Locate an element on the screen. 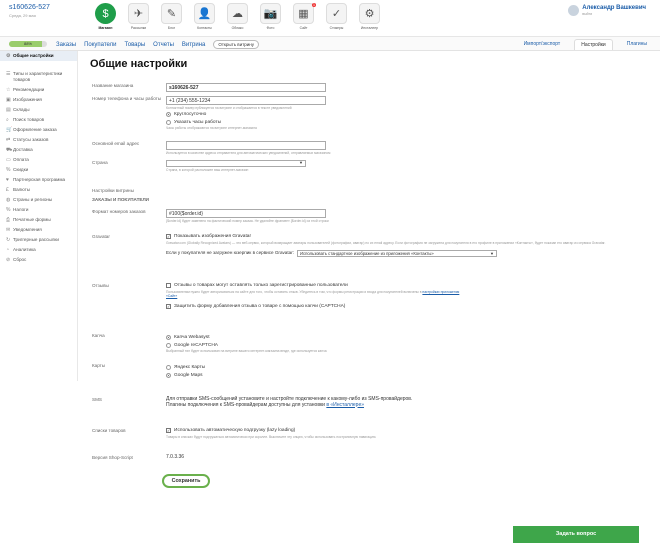  site-icon: ▦ is located at coordinates (303, 13).